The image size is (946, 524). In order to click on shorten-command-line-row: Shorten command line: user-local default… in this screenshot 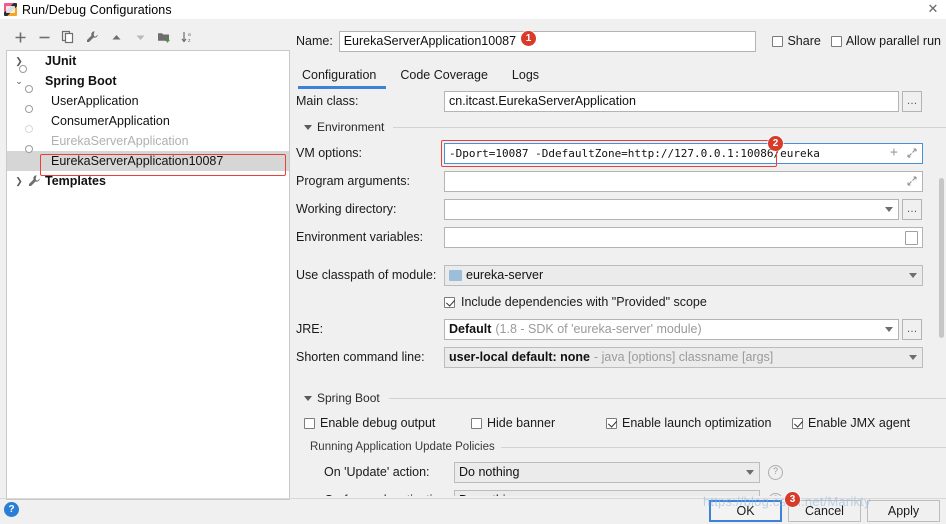, I will do `click(621, 357)`.